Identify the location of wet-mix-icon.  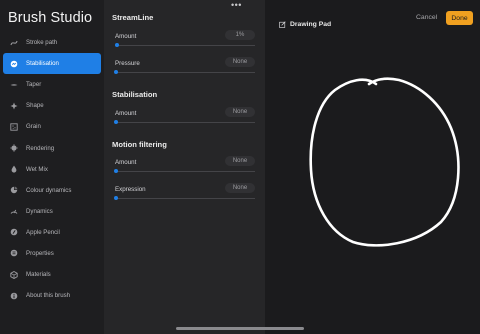
(14, 169).